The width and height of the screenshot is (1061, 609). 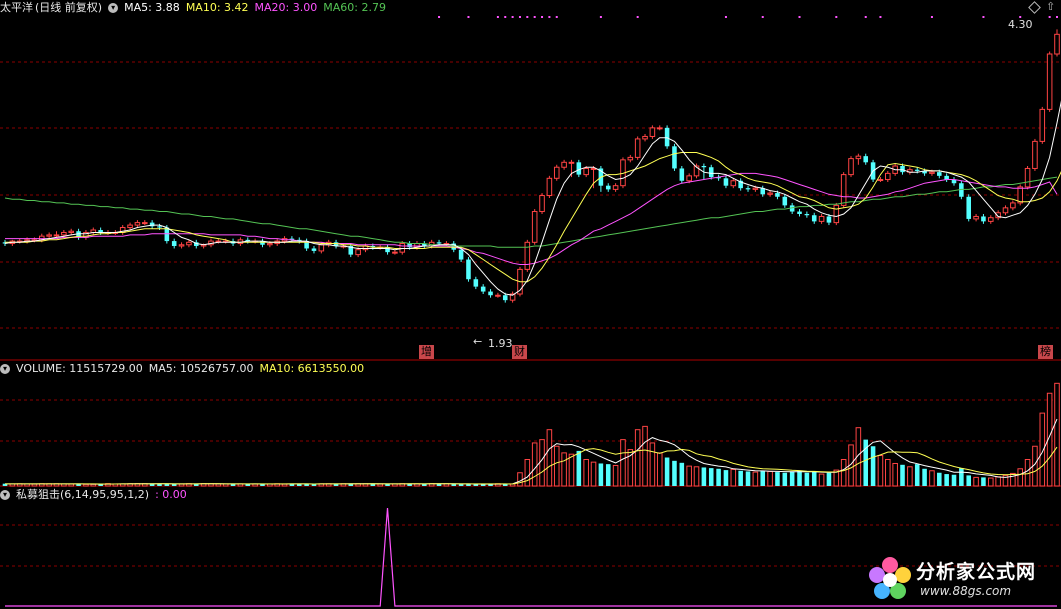 What do you see at coordinates (16, 8) in the screenshot?
I see `stock-name: 太平洋` at bounding box center [16, 8].